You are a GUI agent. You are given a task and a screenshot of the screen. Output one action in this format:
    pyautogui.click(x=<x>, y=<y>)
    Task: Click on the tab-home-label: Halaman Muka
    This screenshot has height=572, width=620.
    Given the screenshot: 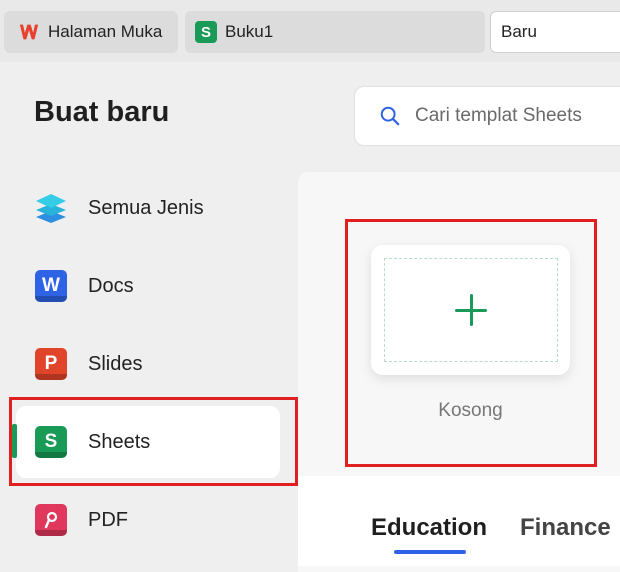 What is the action you would take?
    pyautogui.click(x=105, y=31)
    